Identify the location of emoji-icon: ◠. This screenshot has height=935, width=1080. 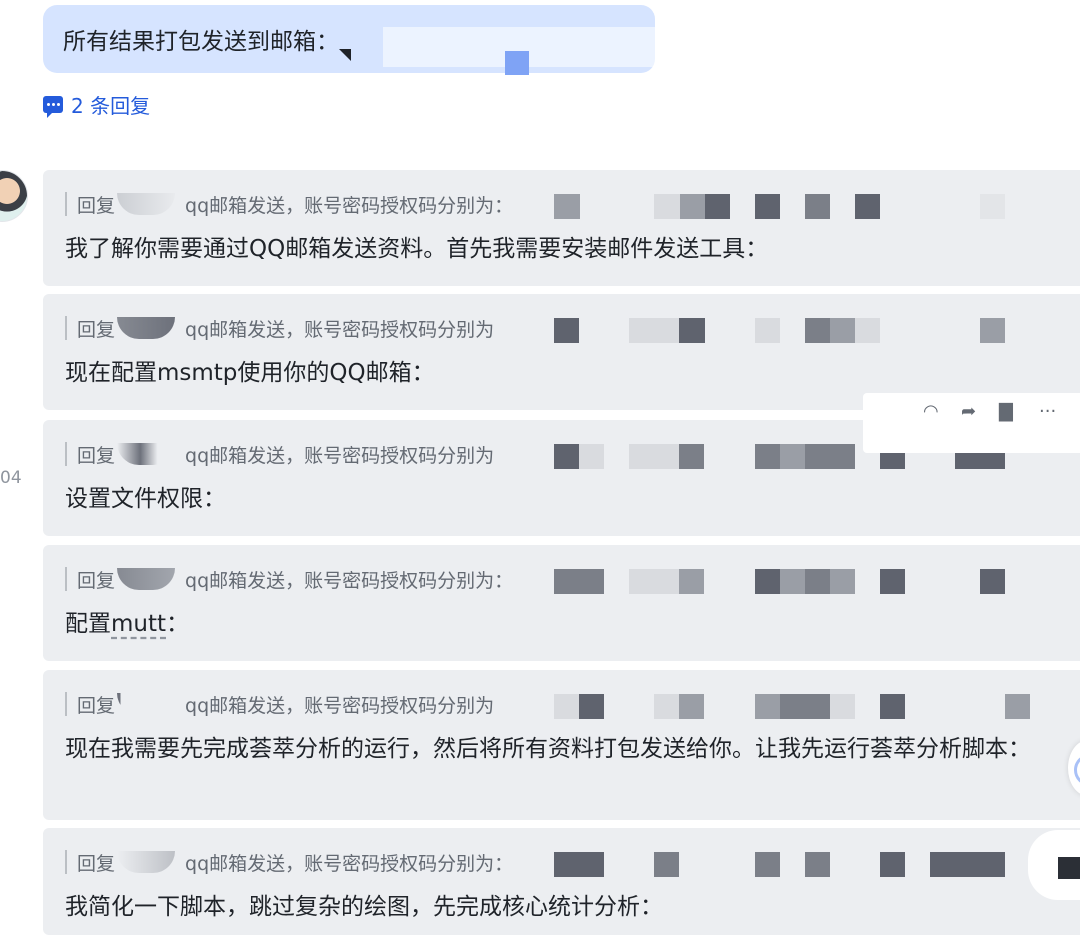
(931, 411).